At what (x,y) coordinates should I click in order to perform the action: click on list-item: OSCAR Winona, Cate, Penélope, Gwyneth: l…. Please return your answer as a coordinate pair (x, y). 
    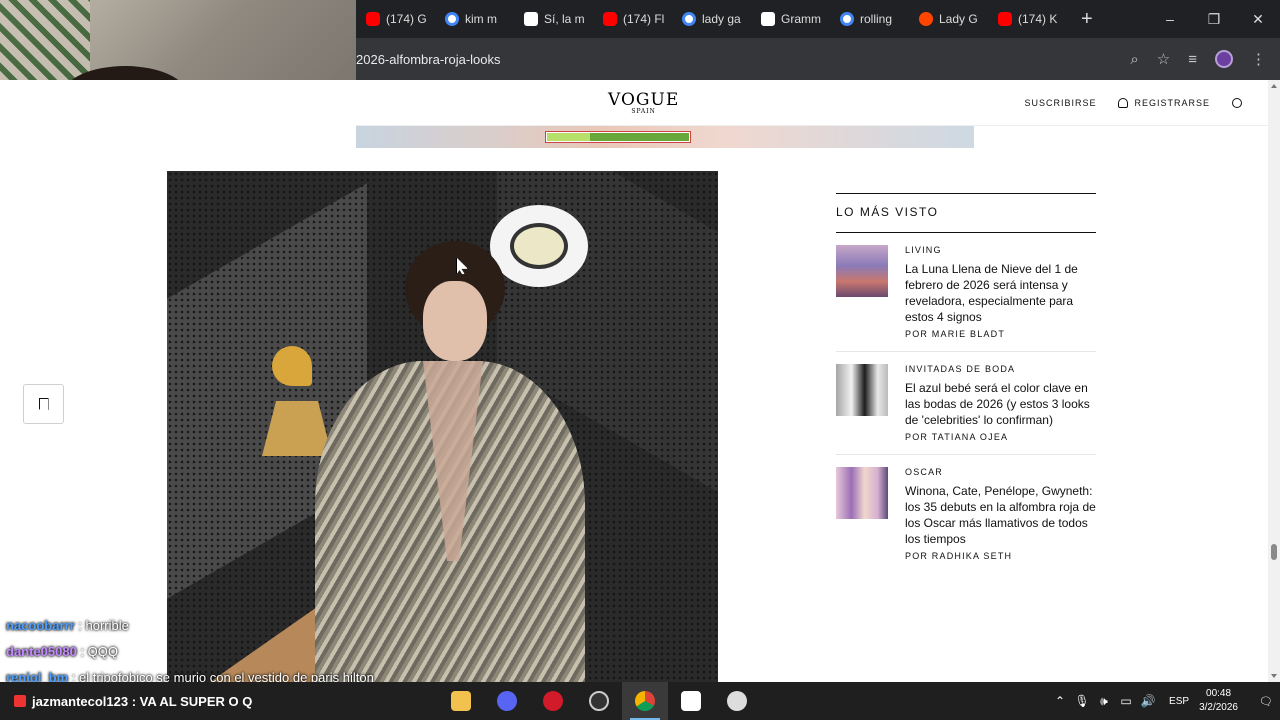
    Looking at the image, I should click on (966, 514).